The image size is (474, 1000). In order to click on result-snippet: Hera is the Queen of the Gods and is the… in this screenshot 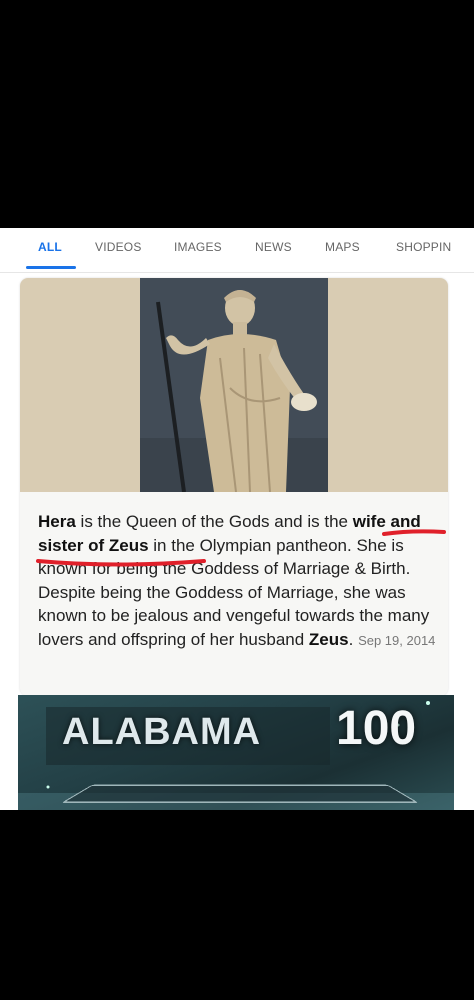, I will do `click(238, 581)`.